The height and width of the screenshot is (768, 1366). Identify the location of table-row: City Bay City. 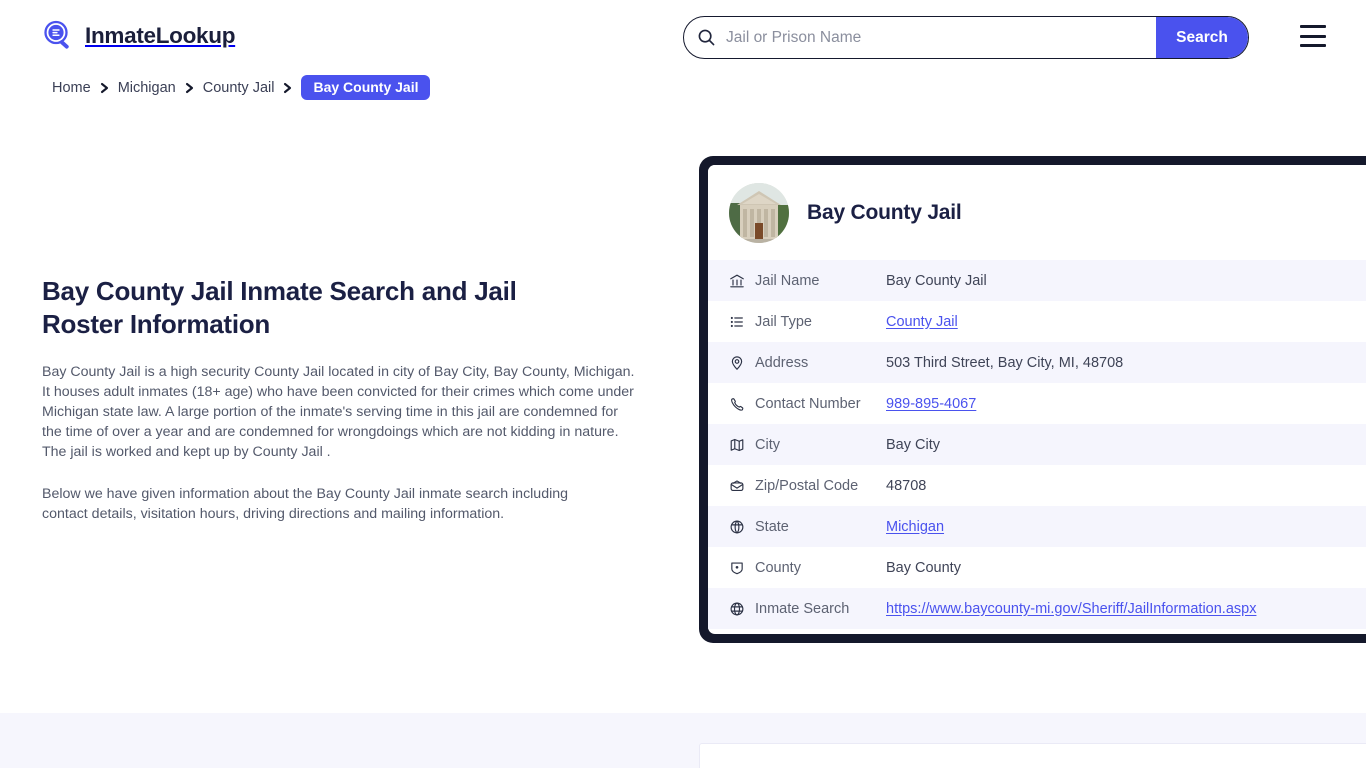
(1037, 444).